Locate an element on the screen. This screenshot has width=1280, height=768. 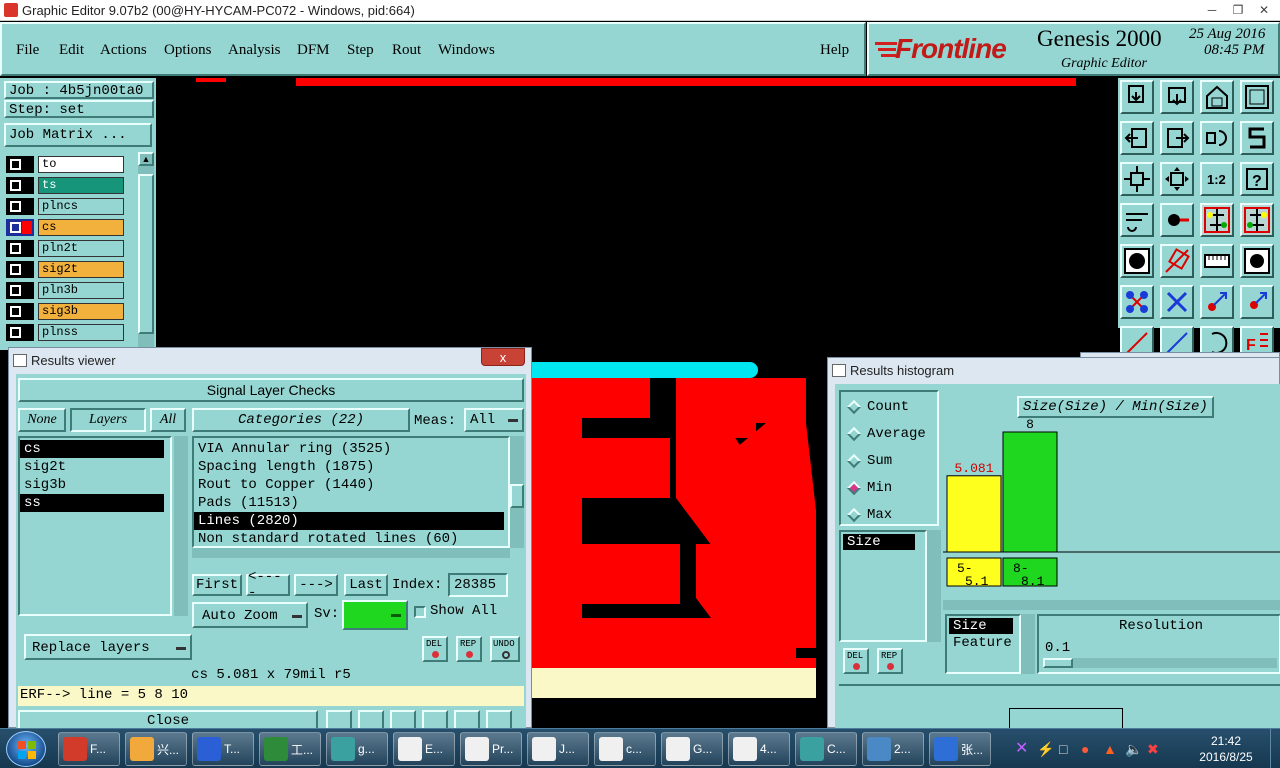
net-tool-button is located at coordinates (1217, 220).